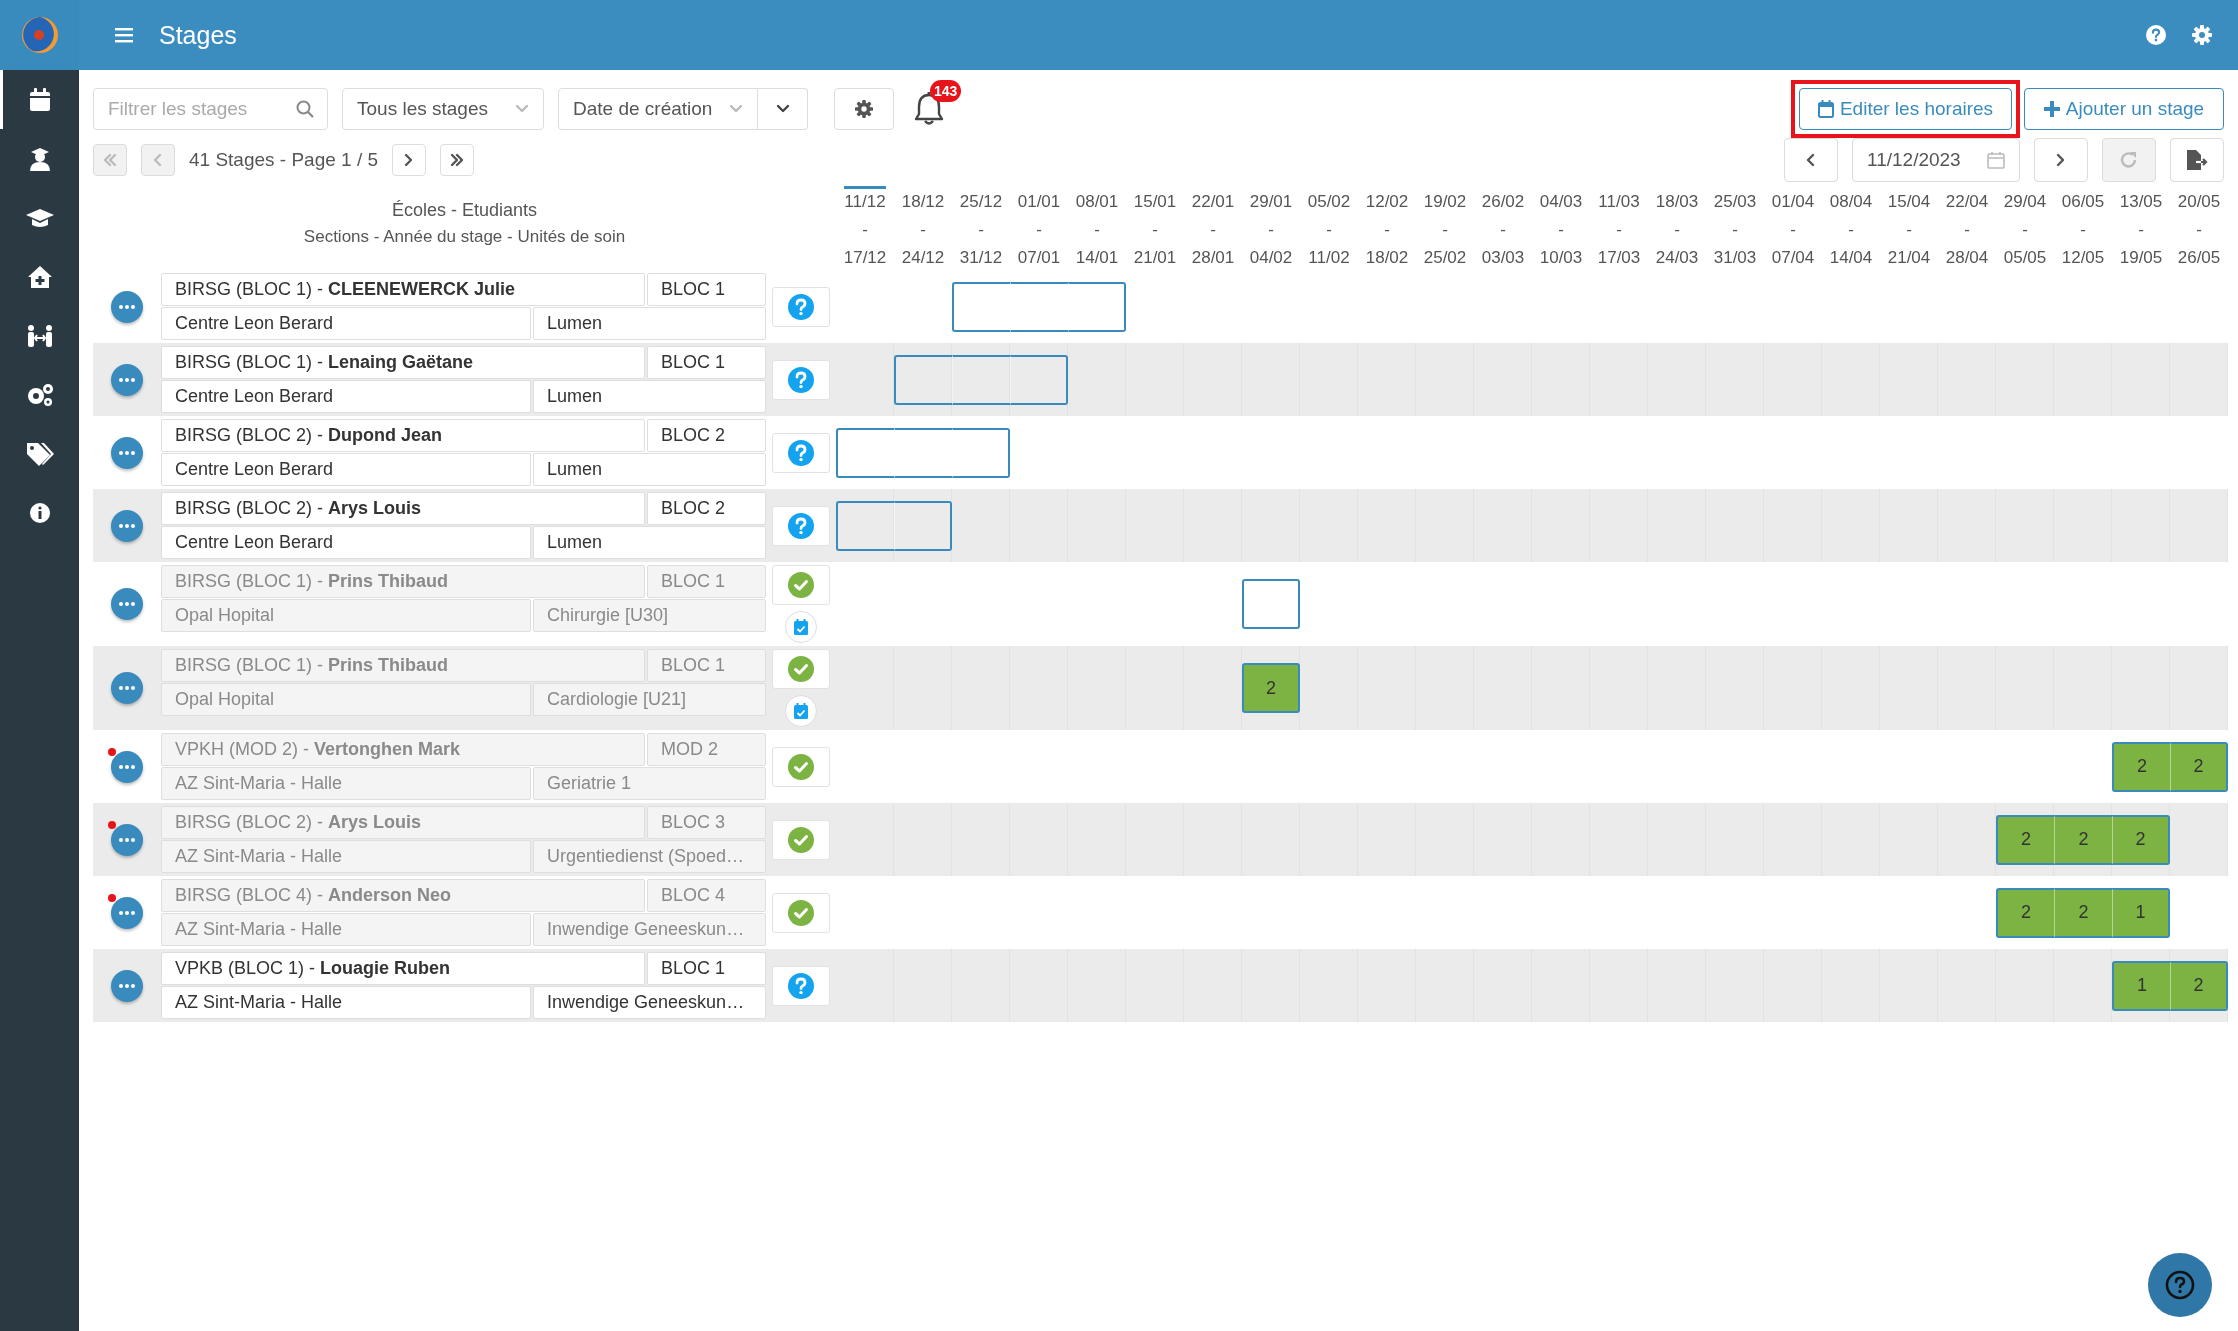 The image size is (2238, 1331). Describe the element at coordinates (1039, 258) in the screenshot. I see `week-end: 07/01` at that location.